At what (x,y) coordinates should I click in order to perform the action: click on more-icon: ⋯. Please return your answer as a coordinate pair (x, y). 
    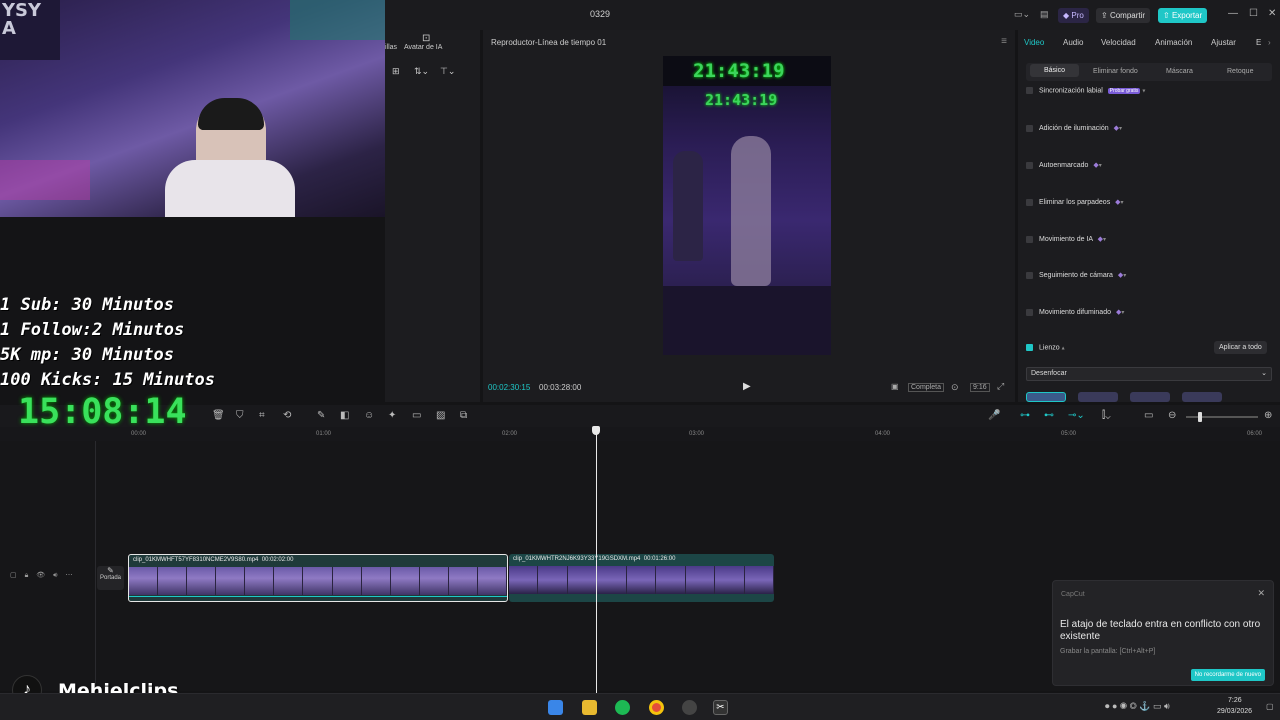
    Looking at the image, I should click on (68, 575).